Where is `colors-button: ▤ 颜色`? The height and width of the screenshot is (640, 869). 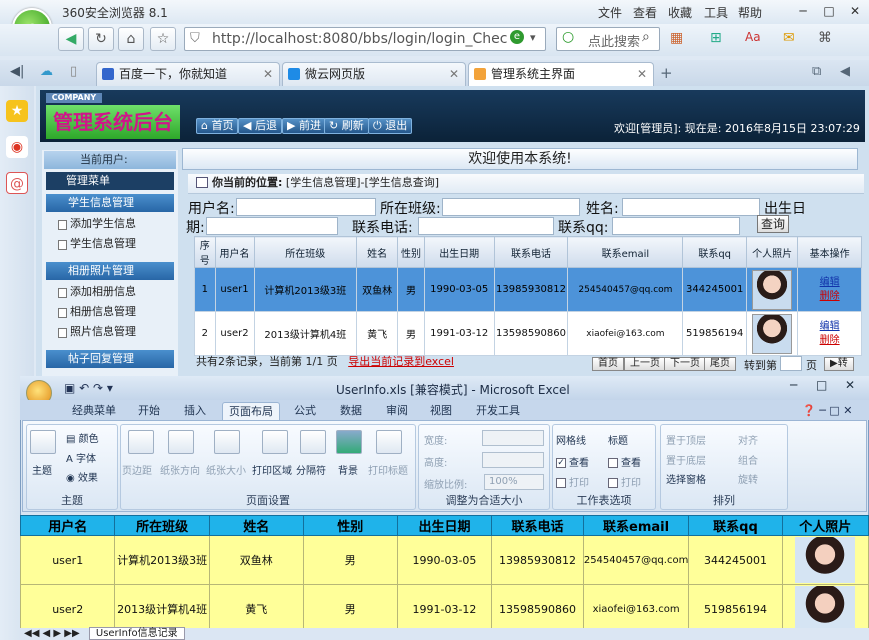
colors-button: ▤ 颜色 is located at coordinates (82, 437).